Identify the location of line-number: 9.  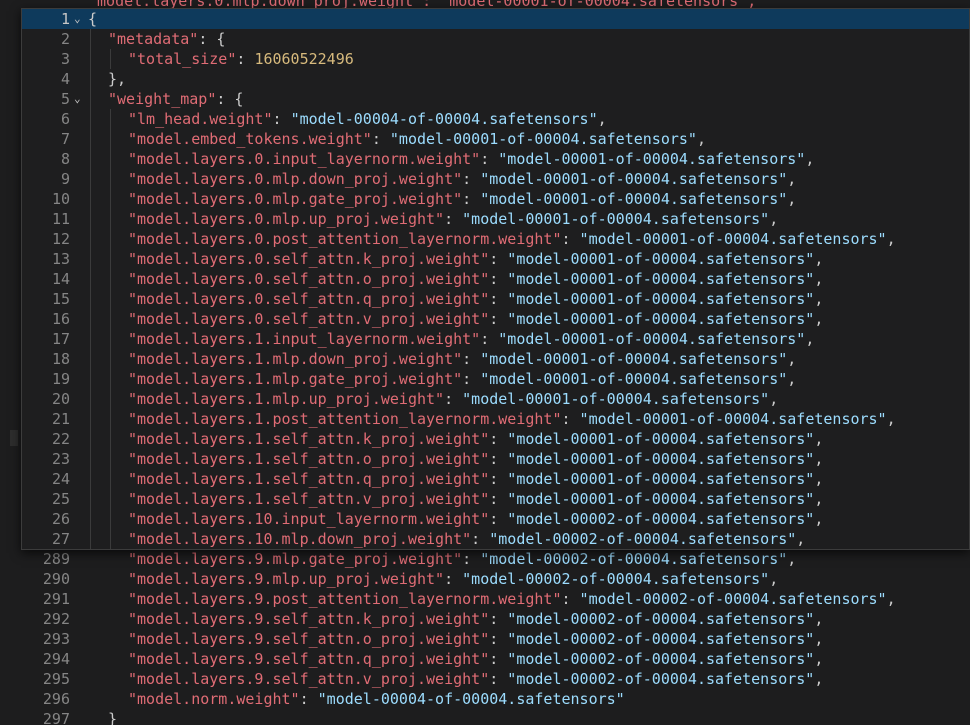
(65, 179).